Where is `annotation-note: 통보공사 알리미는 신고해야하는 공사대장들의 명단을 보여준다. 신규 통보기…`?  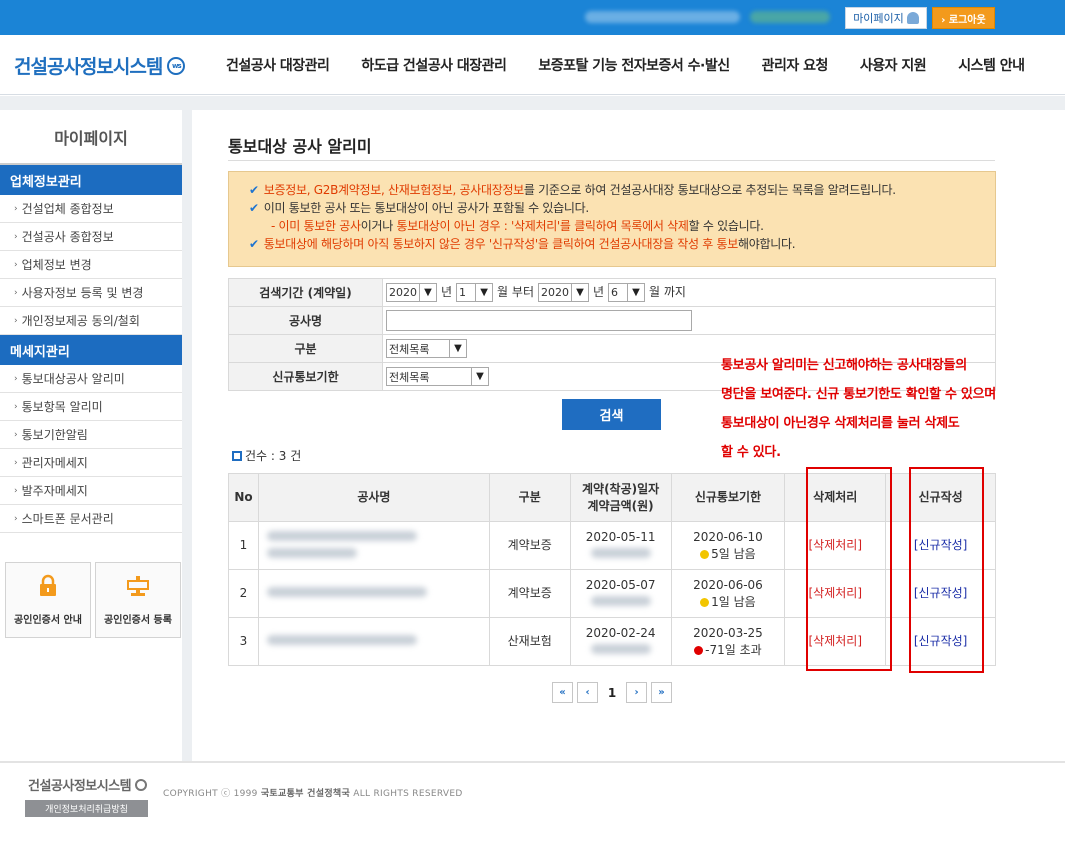
annotation-note: 통보공사 알리미는 신고해야하는 공사대장들의 명단을 보여준다. 신규 통보기… is located at coordinates (858, 409).